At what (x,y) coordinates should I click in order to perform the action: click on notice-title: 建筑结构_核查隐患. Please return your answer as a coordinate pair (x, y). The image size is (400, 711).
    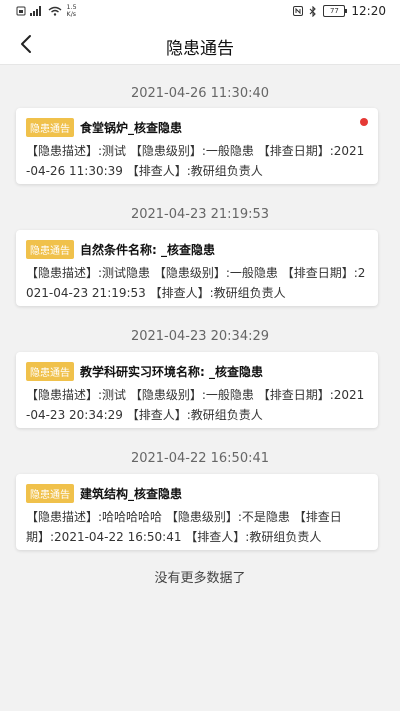
    Looking at the image, I should click on (131, 494).